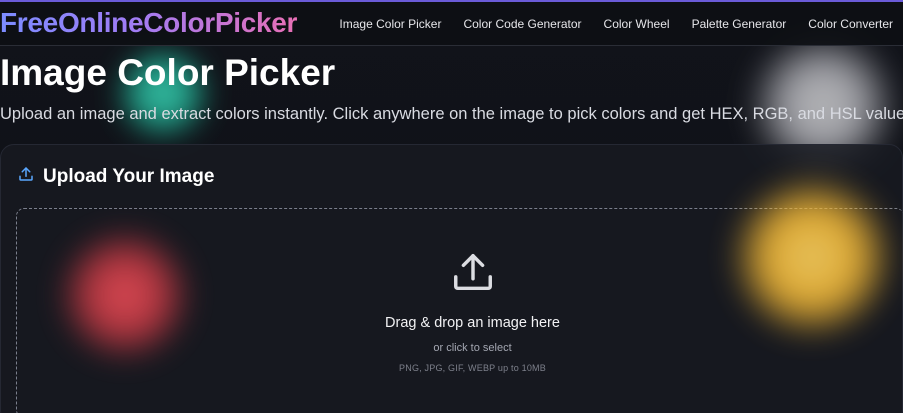  I want to click on decorative-red-orb, so click(125, 295).